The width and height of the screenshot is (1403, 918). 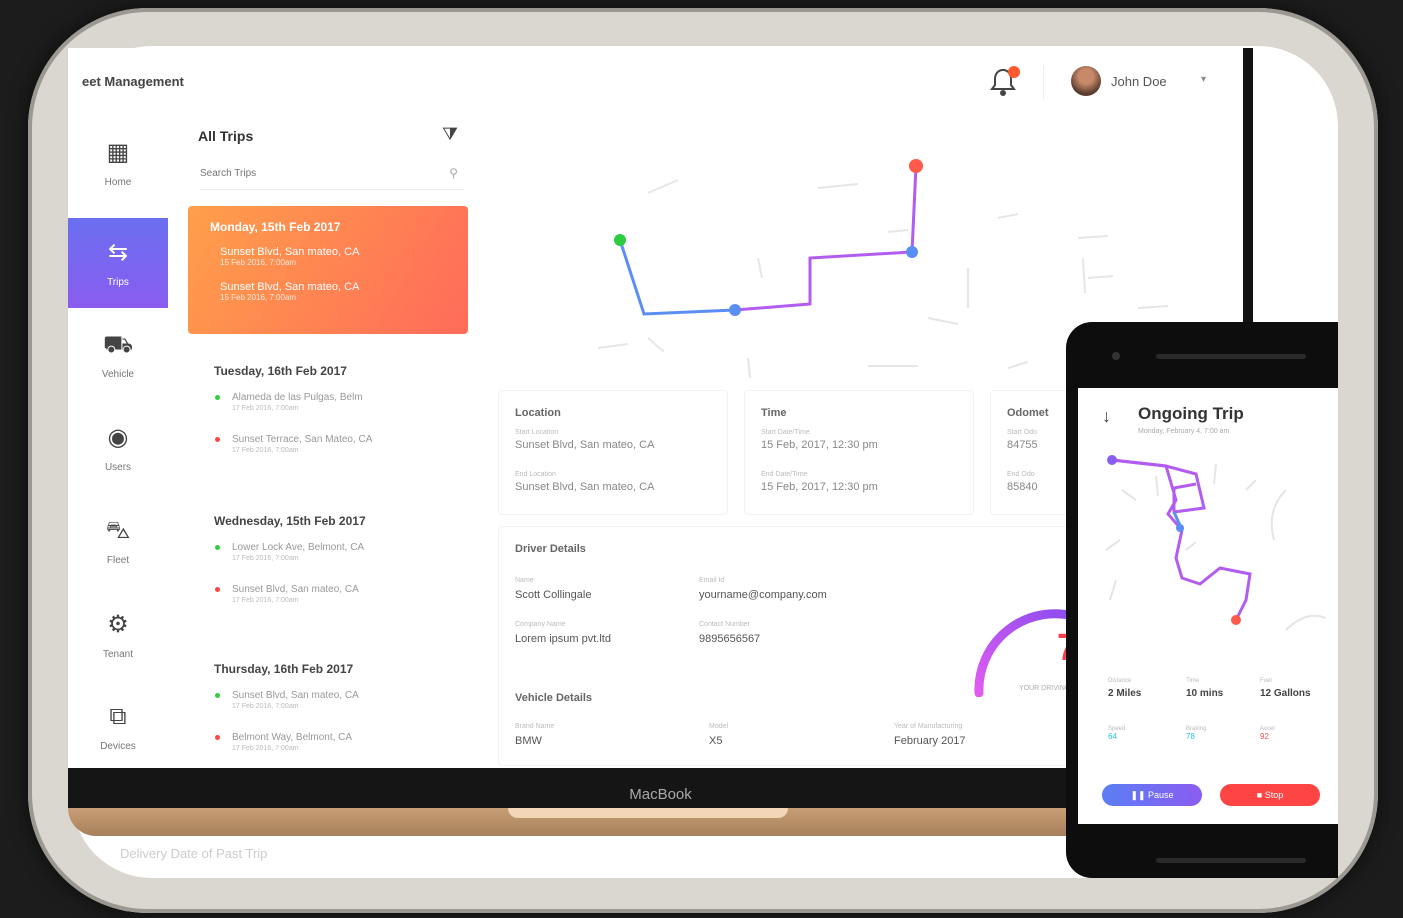 I want to click on laptop-notch, so click(x=648, y=813).